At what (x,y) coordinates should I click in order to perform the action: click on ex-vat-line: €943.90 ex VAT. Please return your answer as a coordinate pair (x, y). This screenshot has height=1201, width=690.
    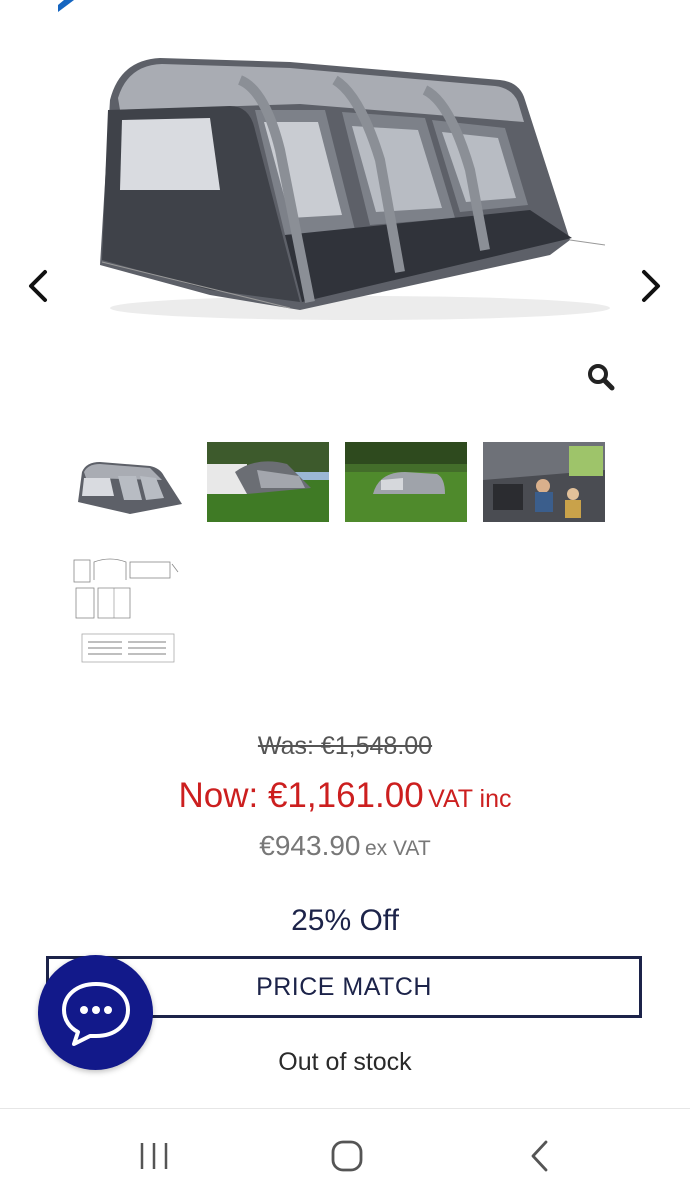
    Looking at the image, I should click on (345, 846).